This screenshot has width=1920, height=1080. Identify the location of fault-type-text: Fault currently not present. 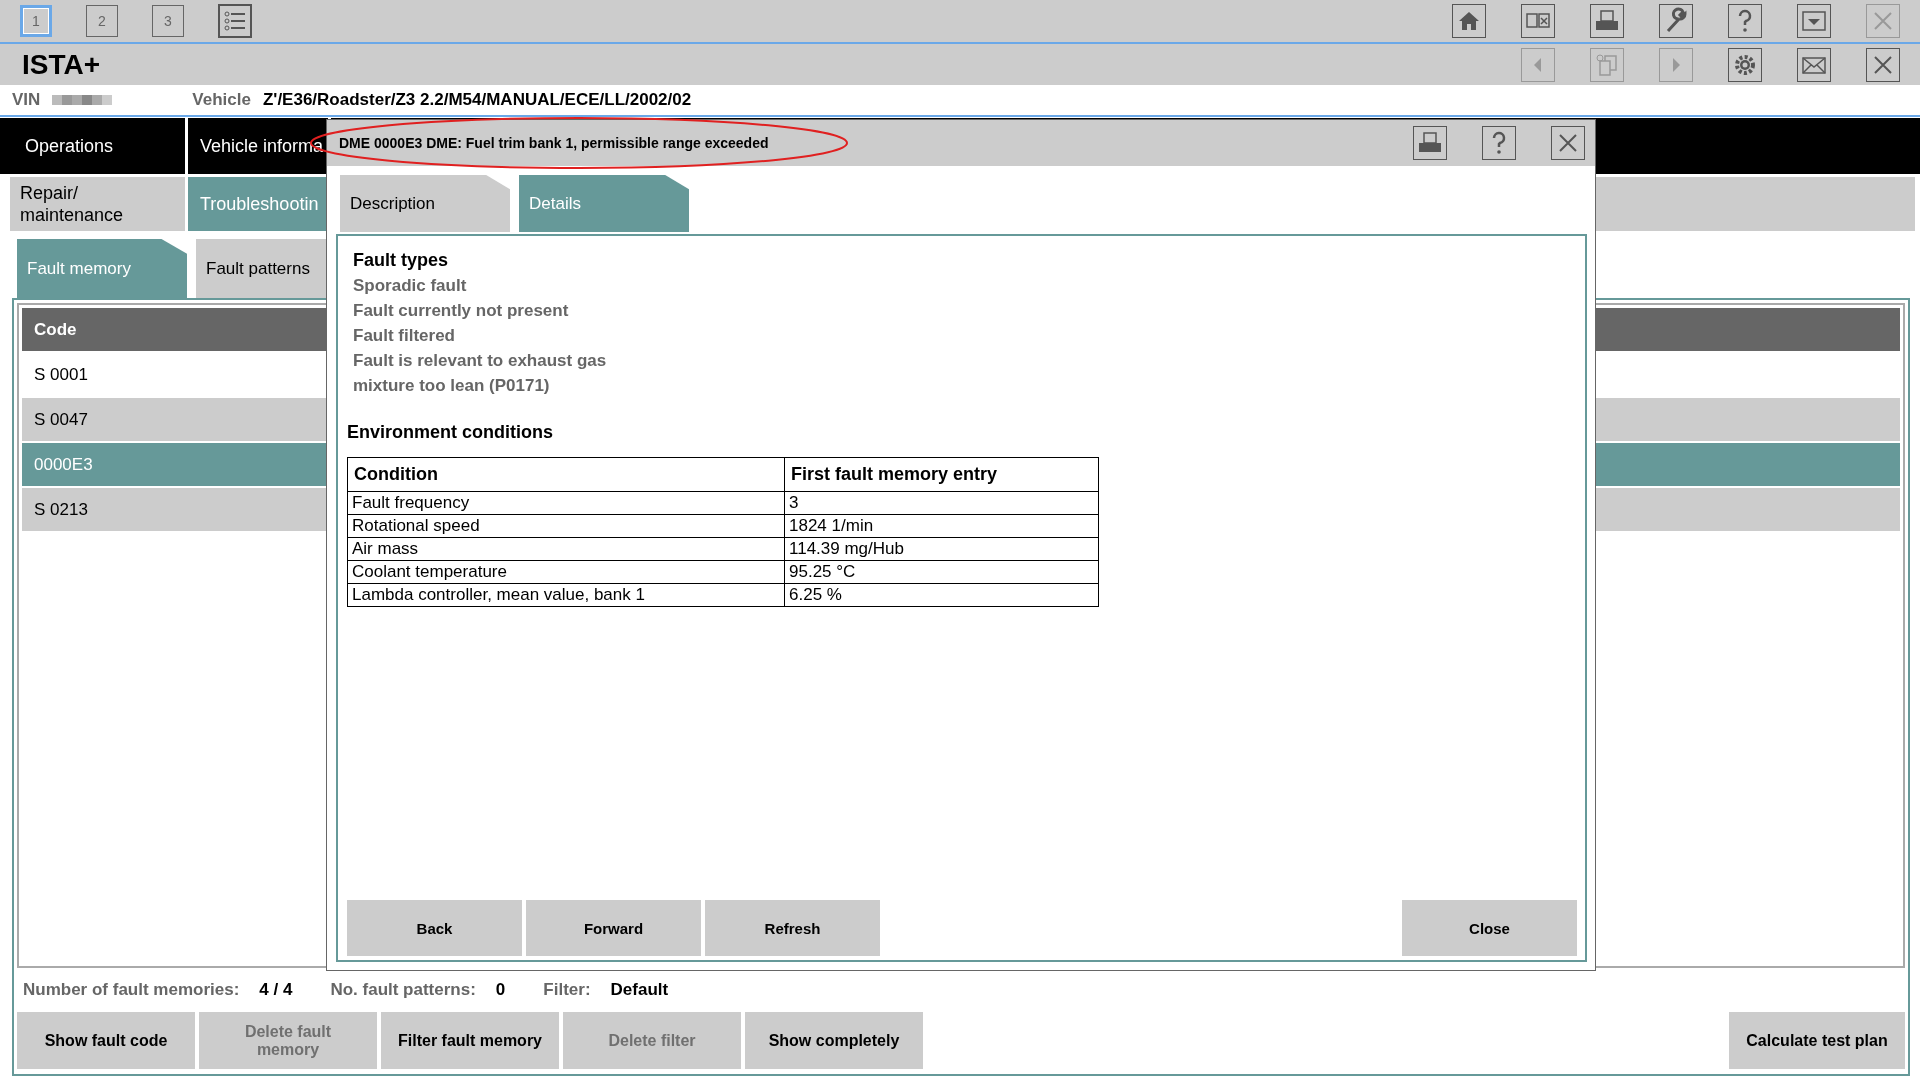
(461, 311).